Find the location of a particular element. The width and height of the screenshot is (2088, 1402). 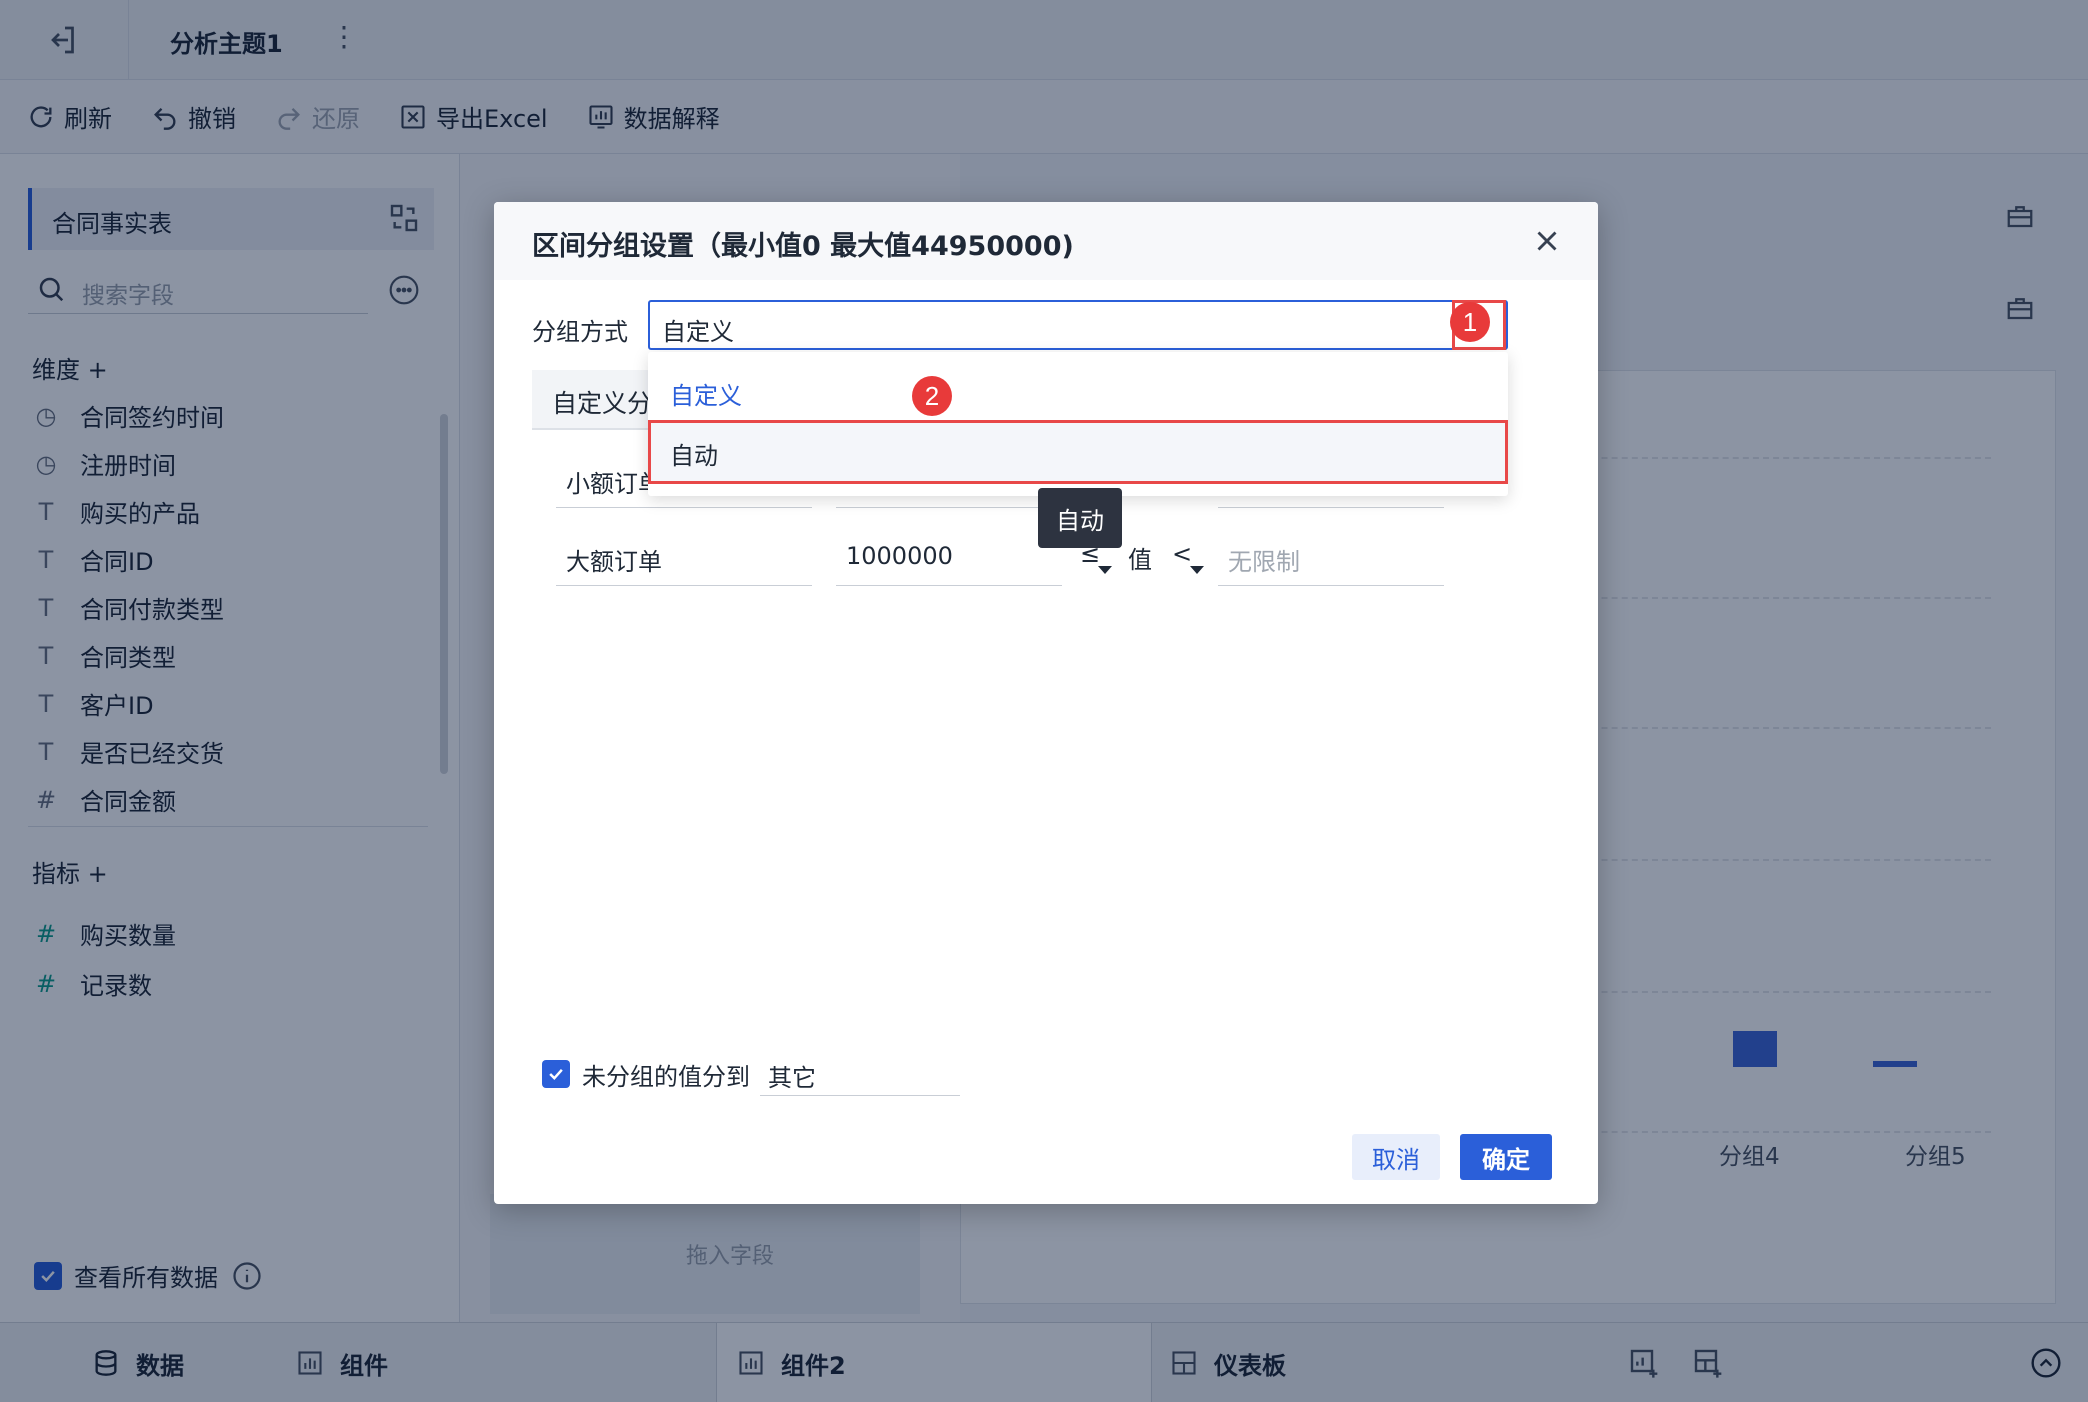

cancel-button: 取消 is located at coordinates (1396, 1157).